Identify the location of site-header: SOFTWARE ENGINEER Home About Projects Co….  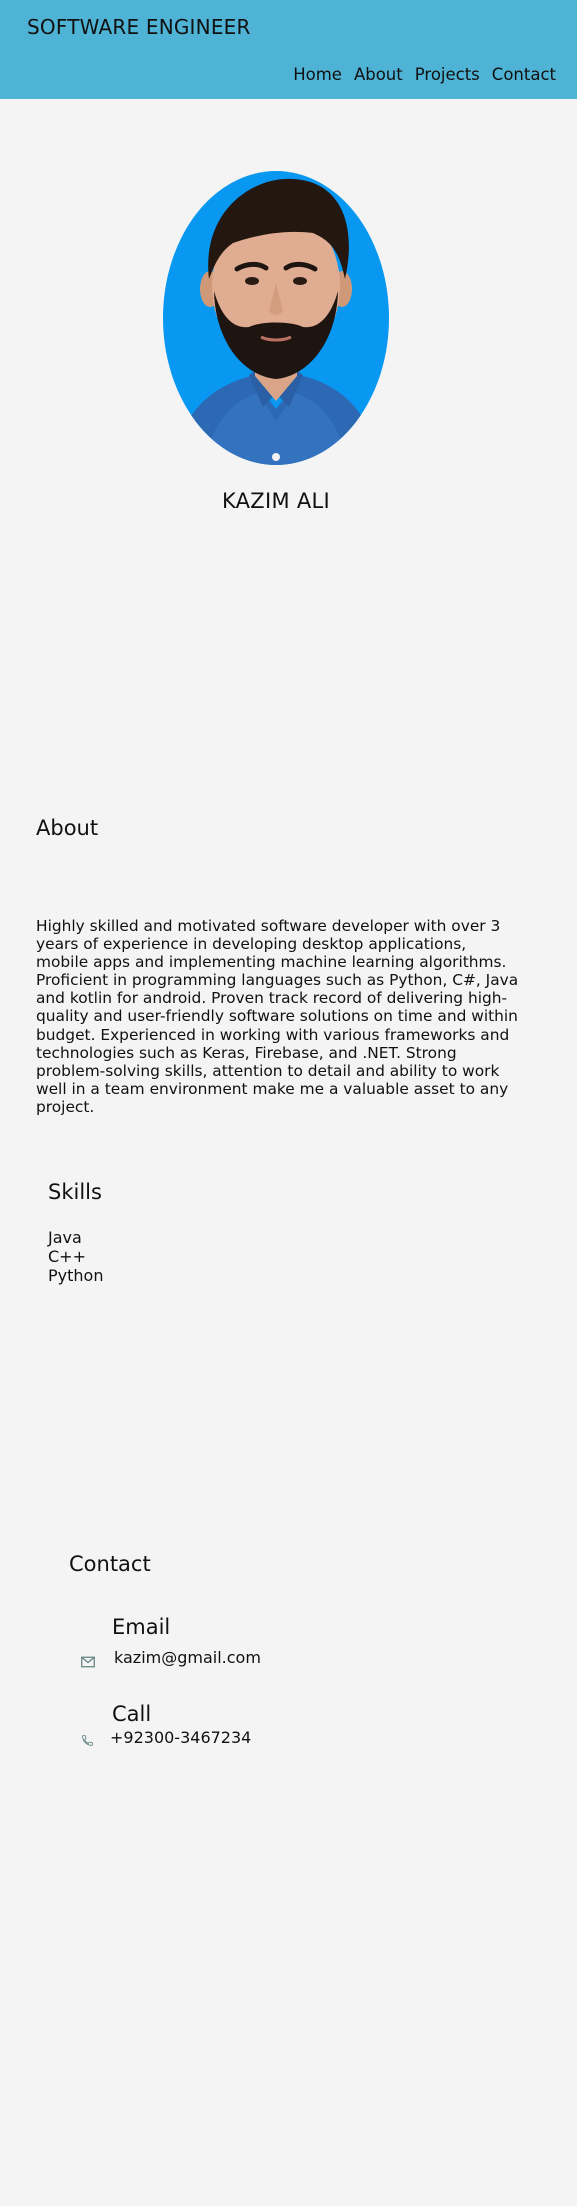
(288, 49).